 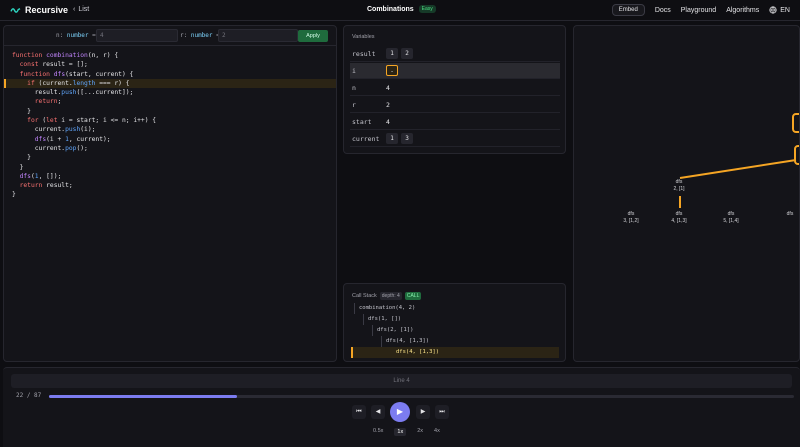 What do you see at coordinates (362, 121) in the screenshot?
I see `variable-name: start` at bounding box center [362, 121].